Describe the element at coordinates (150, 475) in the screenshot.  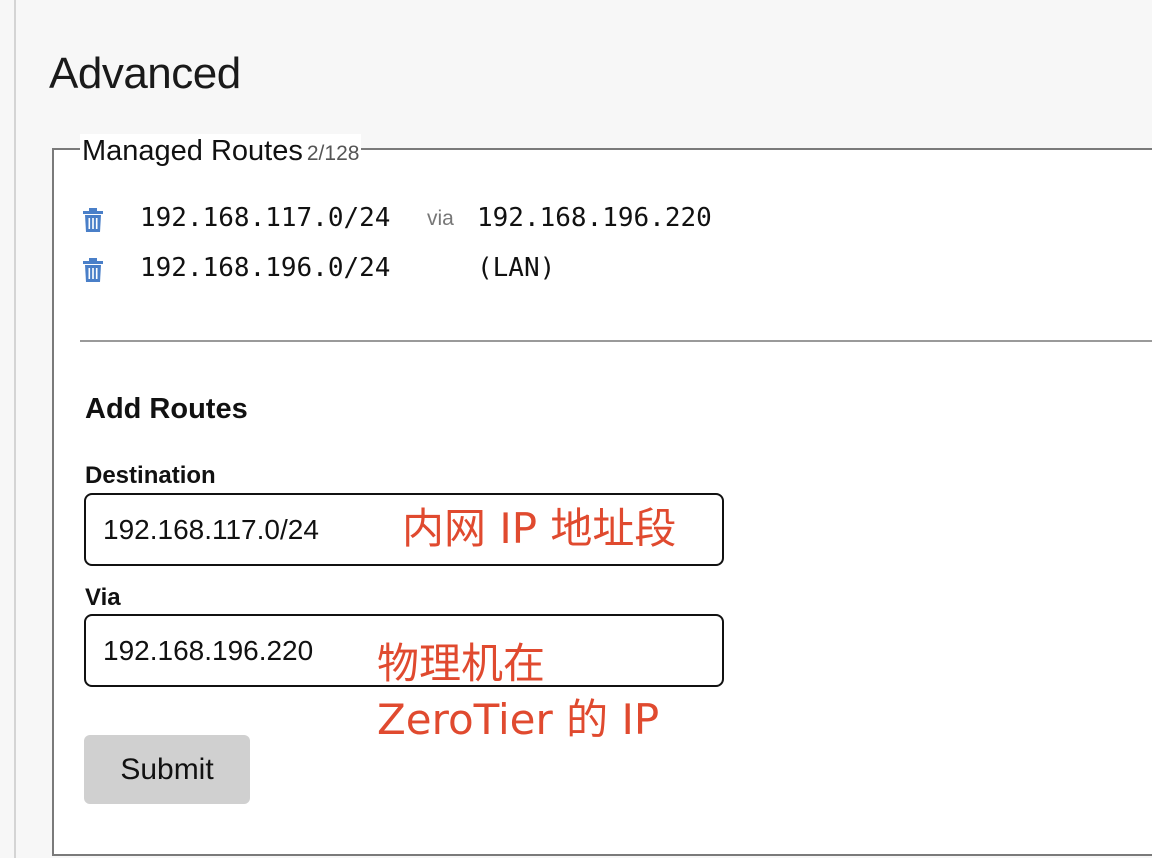
I see `destination-label: Destination` at that location.